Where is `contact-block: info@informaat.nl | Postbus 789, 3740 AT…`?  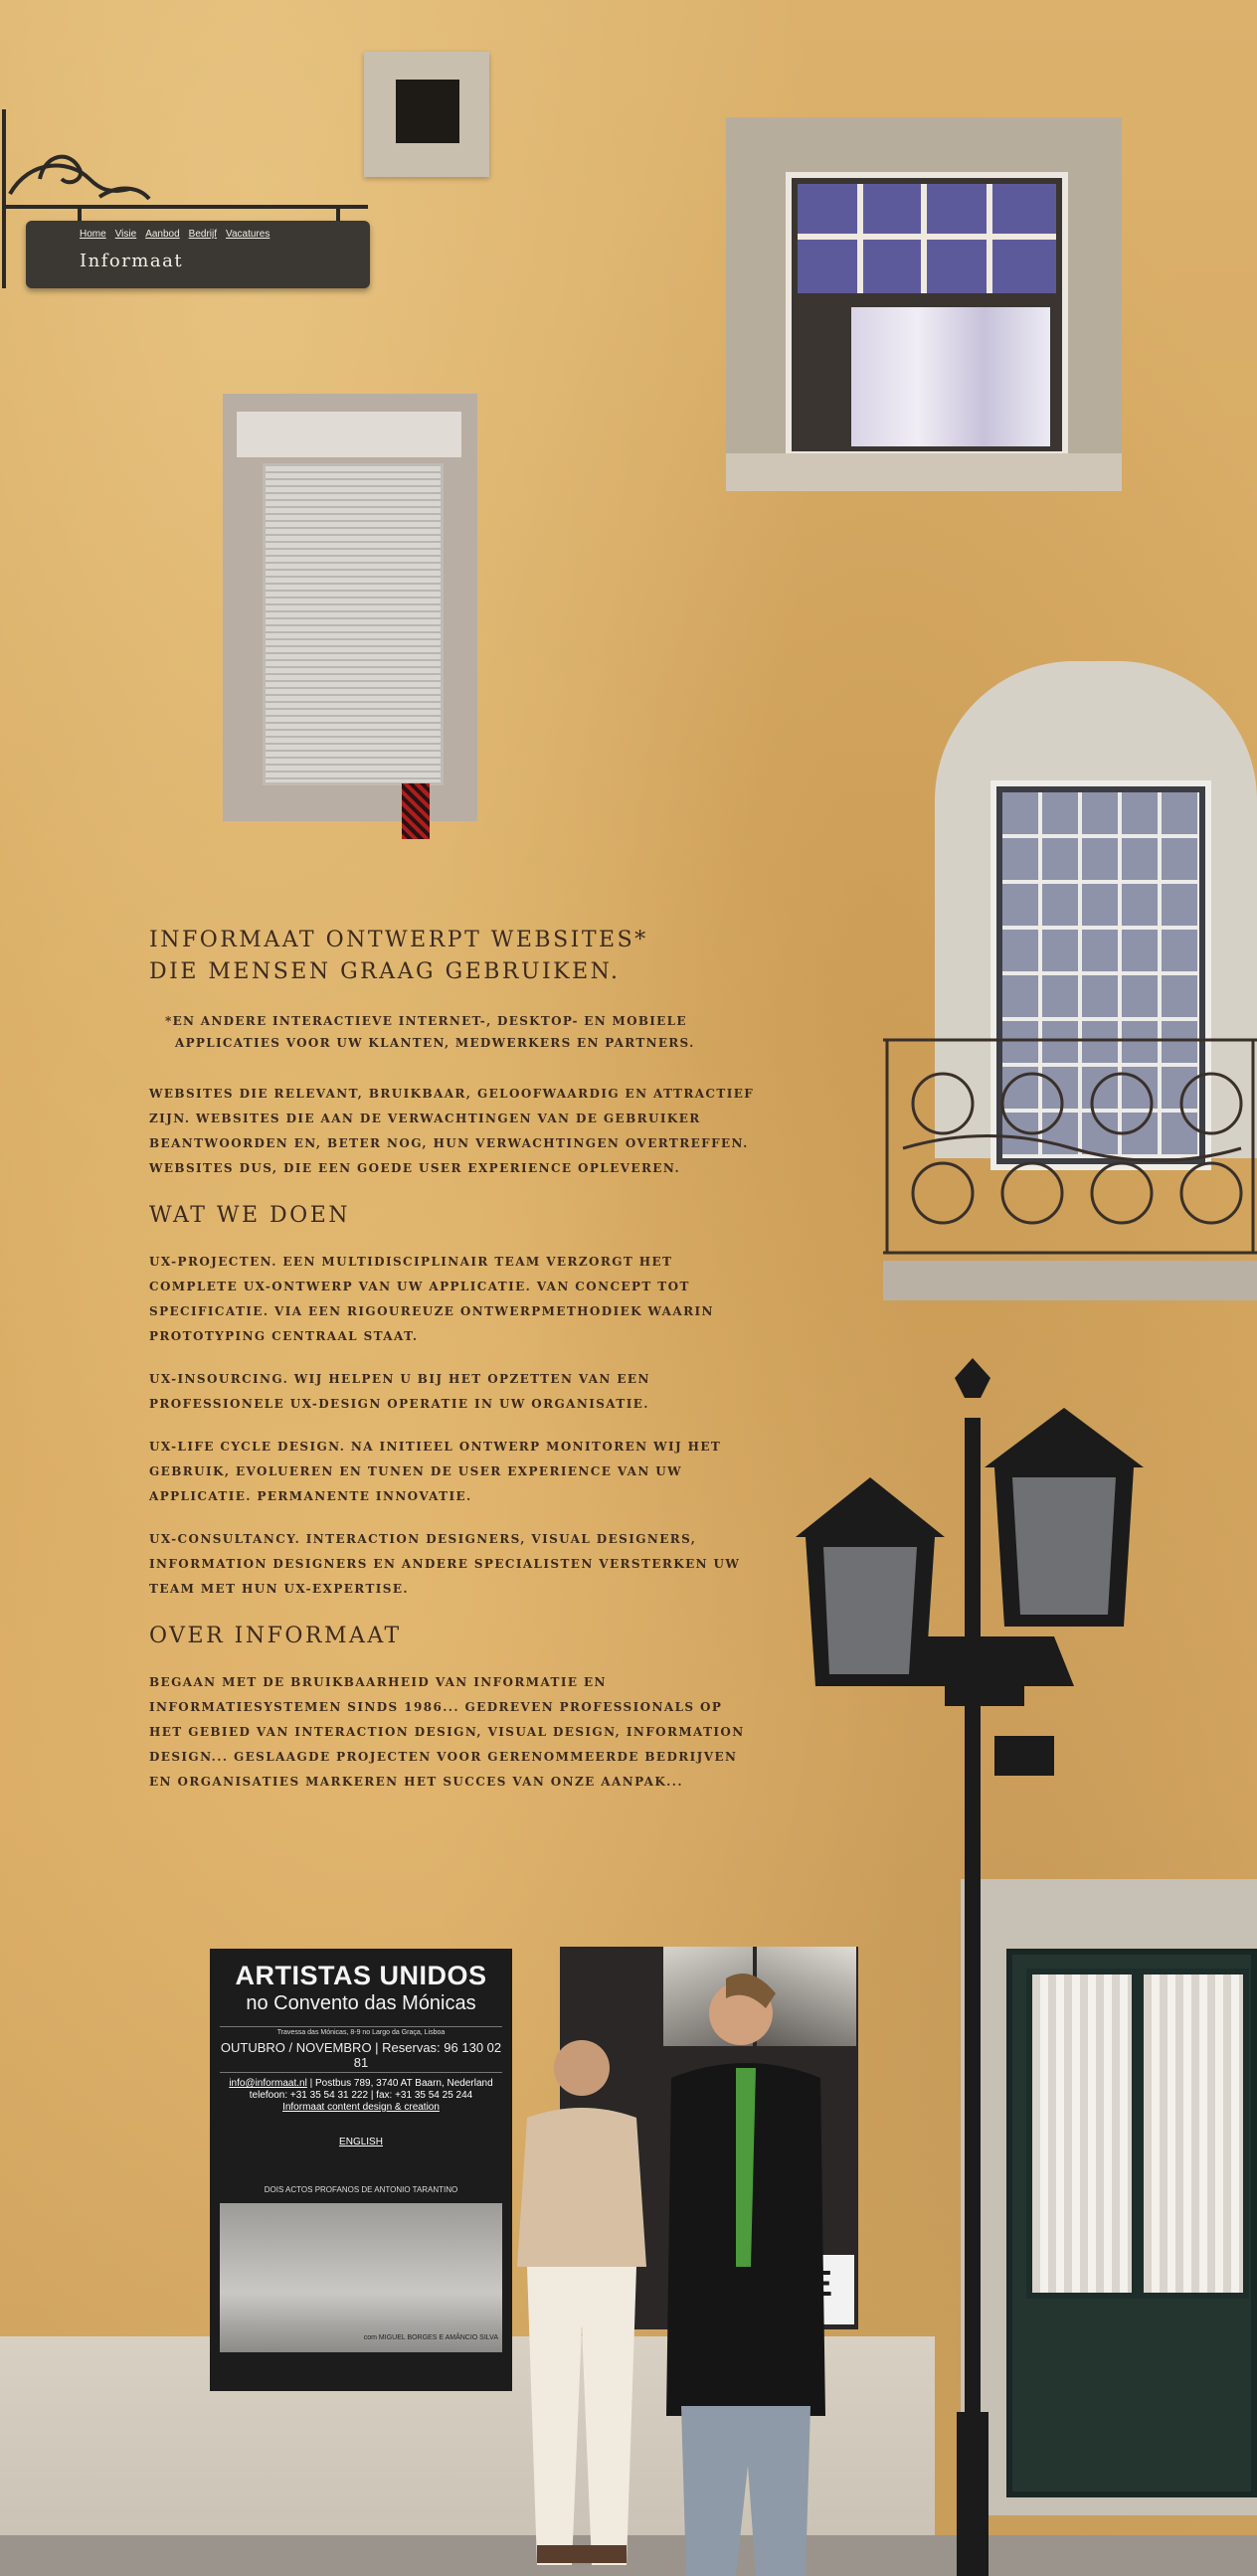 contact-block: info@informaat.nl | Postbus 789, 3740 AT… is located at coordinates (361, 2096).